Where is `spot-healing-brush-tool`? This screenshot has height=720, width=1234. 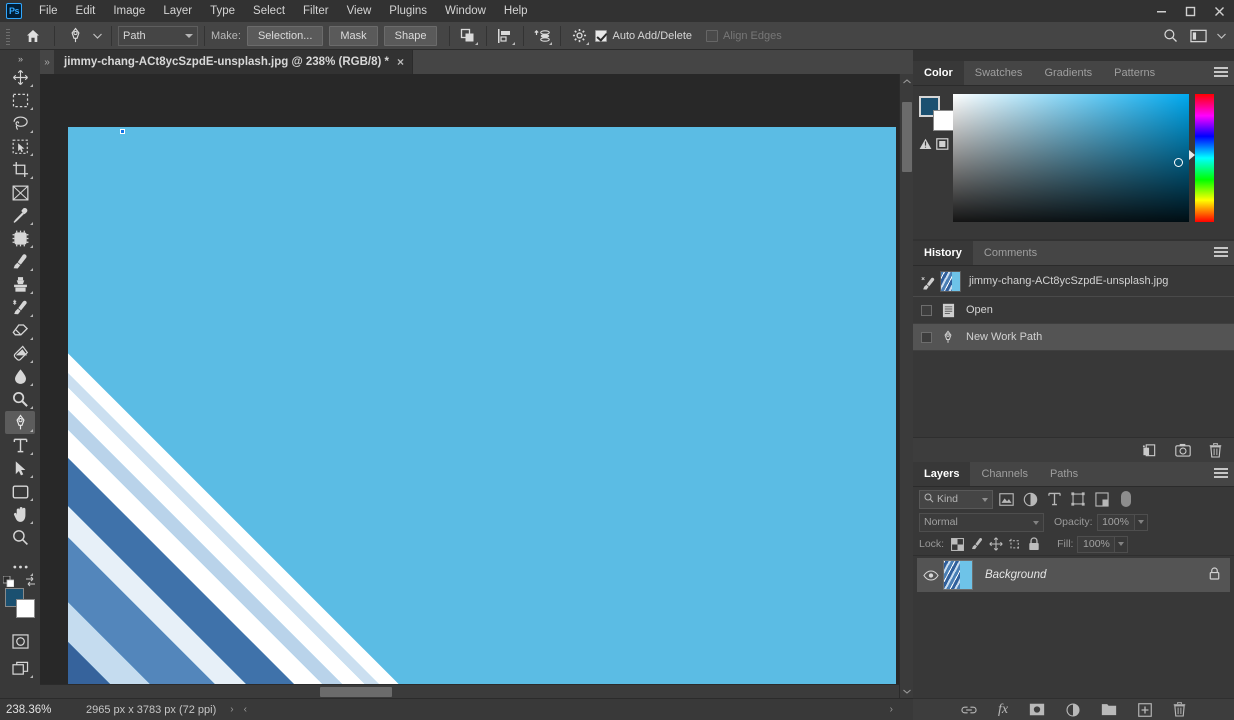
spot-healing-brush-tool is located at coordinates (20, 238).